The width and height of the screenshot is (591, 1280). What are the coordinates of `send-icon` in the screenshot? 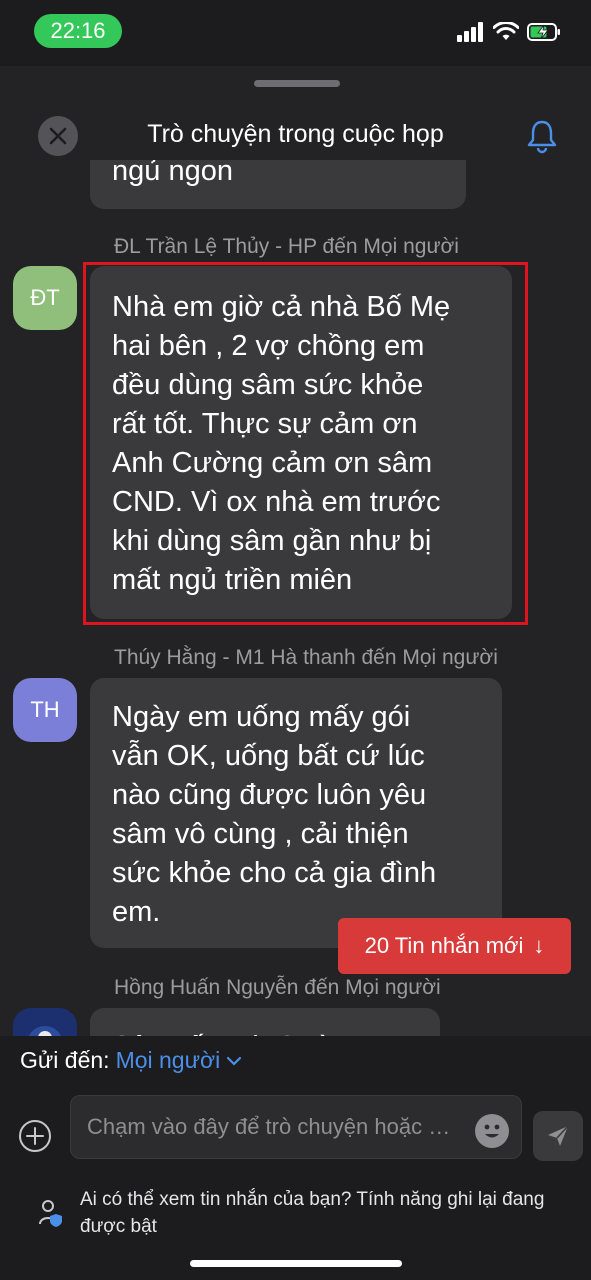 It's located at (558, 1135).